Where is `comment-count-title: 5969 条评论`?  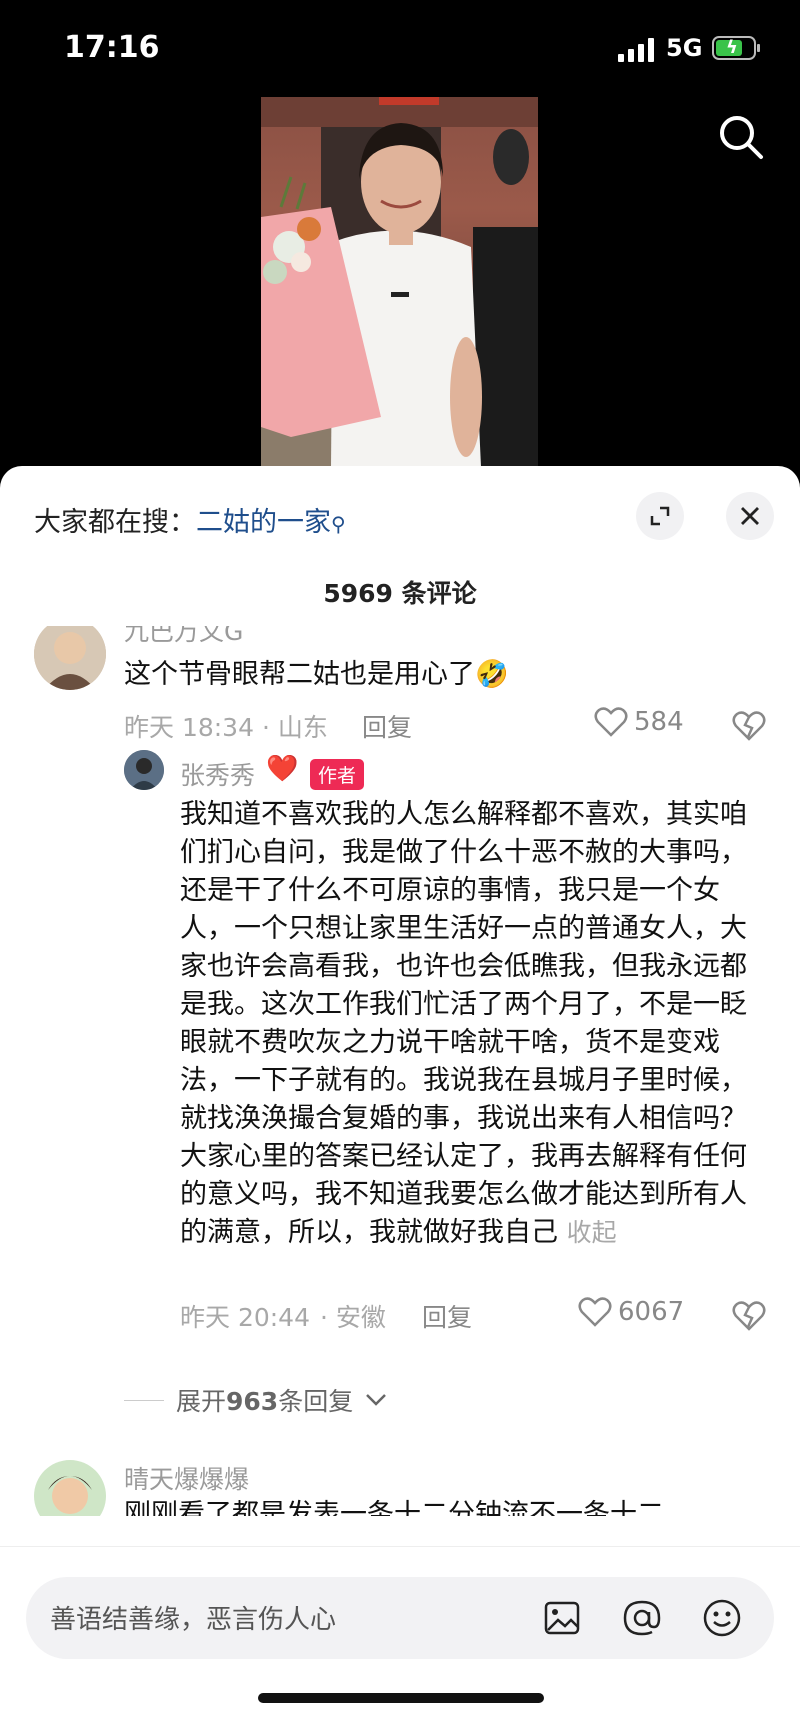 comment-count-title: 5969 条评论 is located at coordinates (400, 593).